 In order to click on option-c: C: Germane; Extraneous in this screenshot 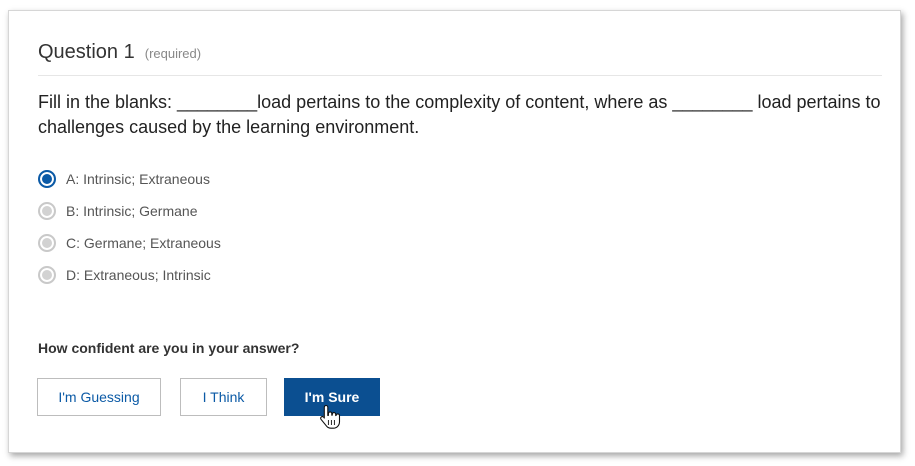, I will do `click(129, 243)`.